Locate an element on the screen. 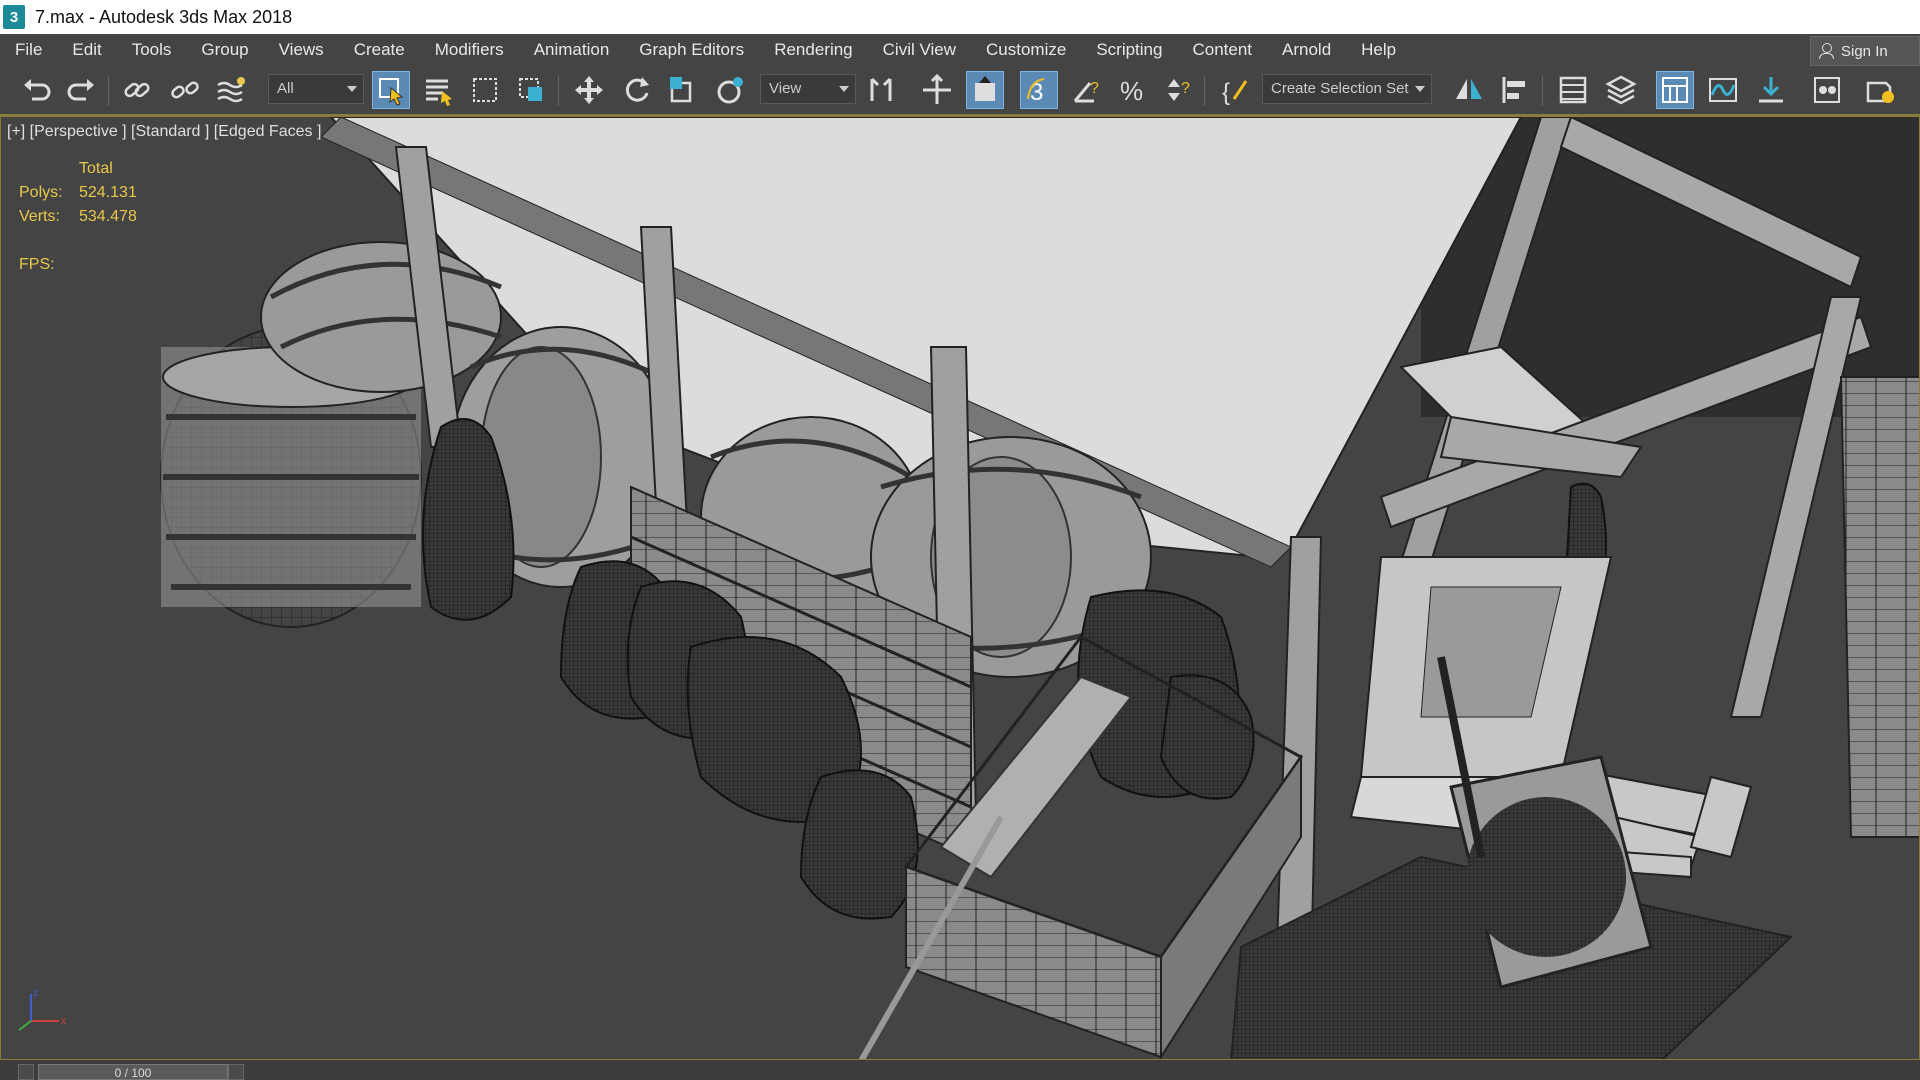 The image size is (1920, 1080). menu-group: Group is located at coordinates (224, 50).